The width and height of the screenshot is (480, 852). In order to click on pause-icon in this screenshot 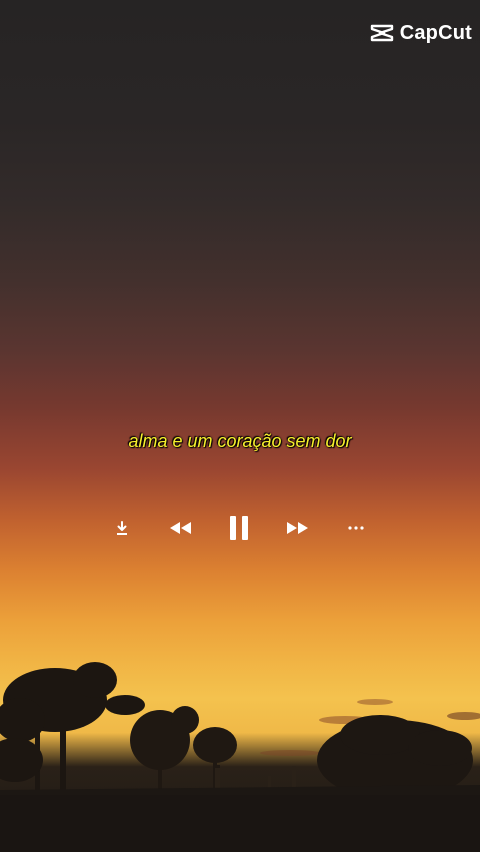, I will do `click(239, 528)`.